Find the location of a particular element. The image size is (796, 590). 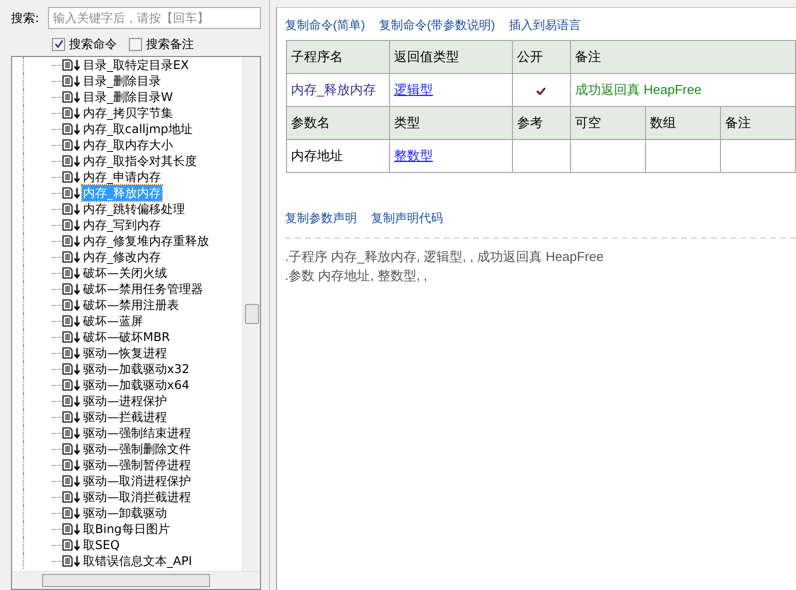

horizontal-scrollbar is located at coordinates (136, 580).